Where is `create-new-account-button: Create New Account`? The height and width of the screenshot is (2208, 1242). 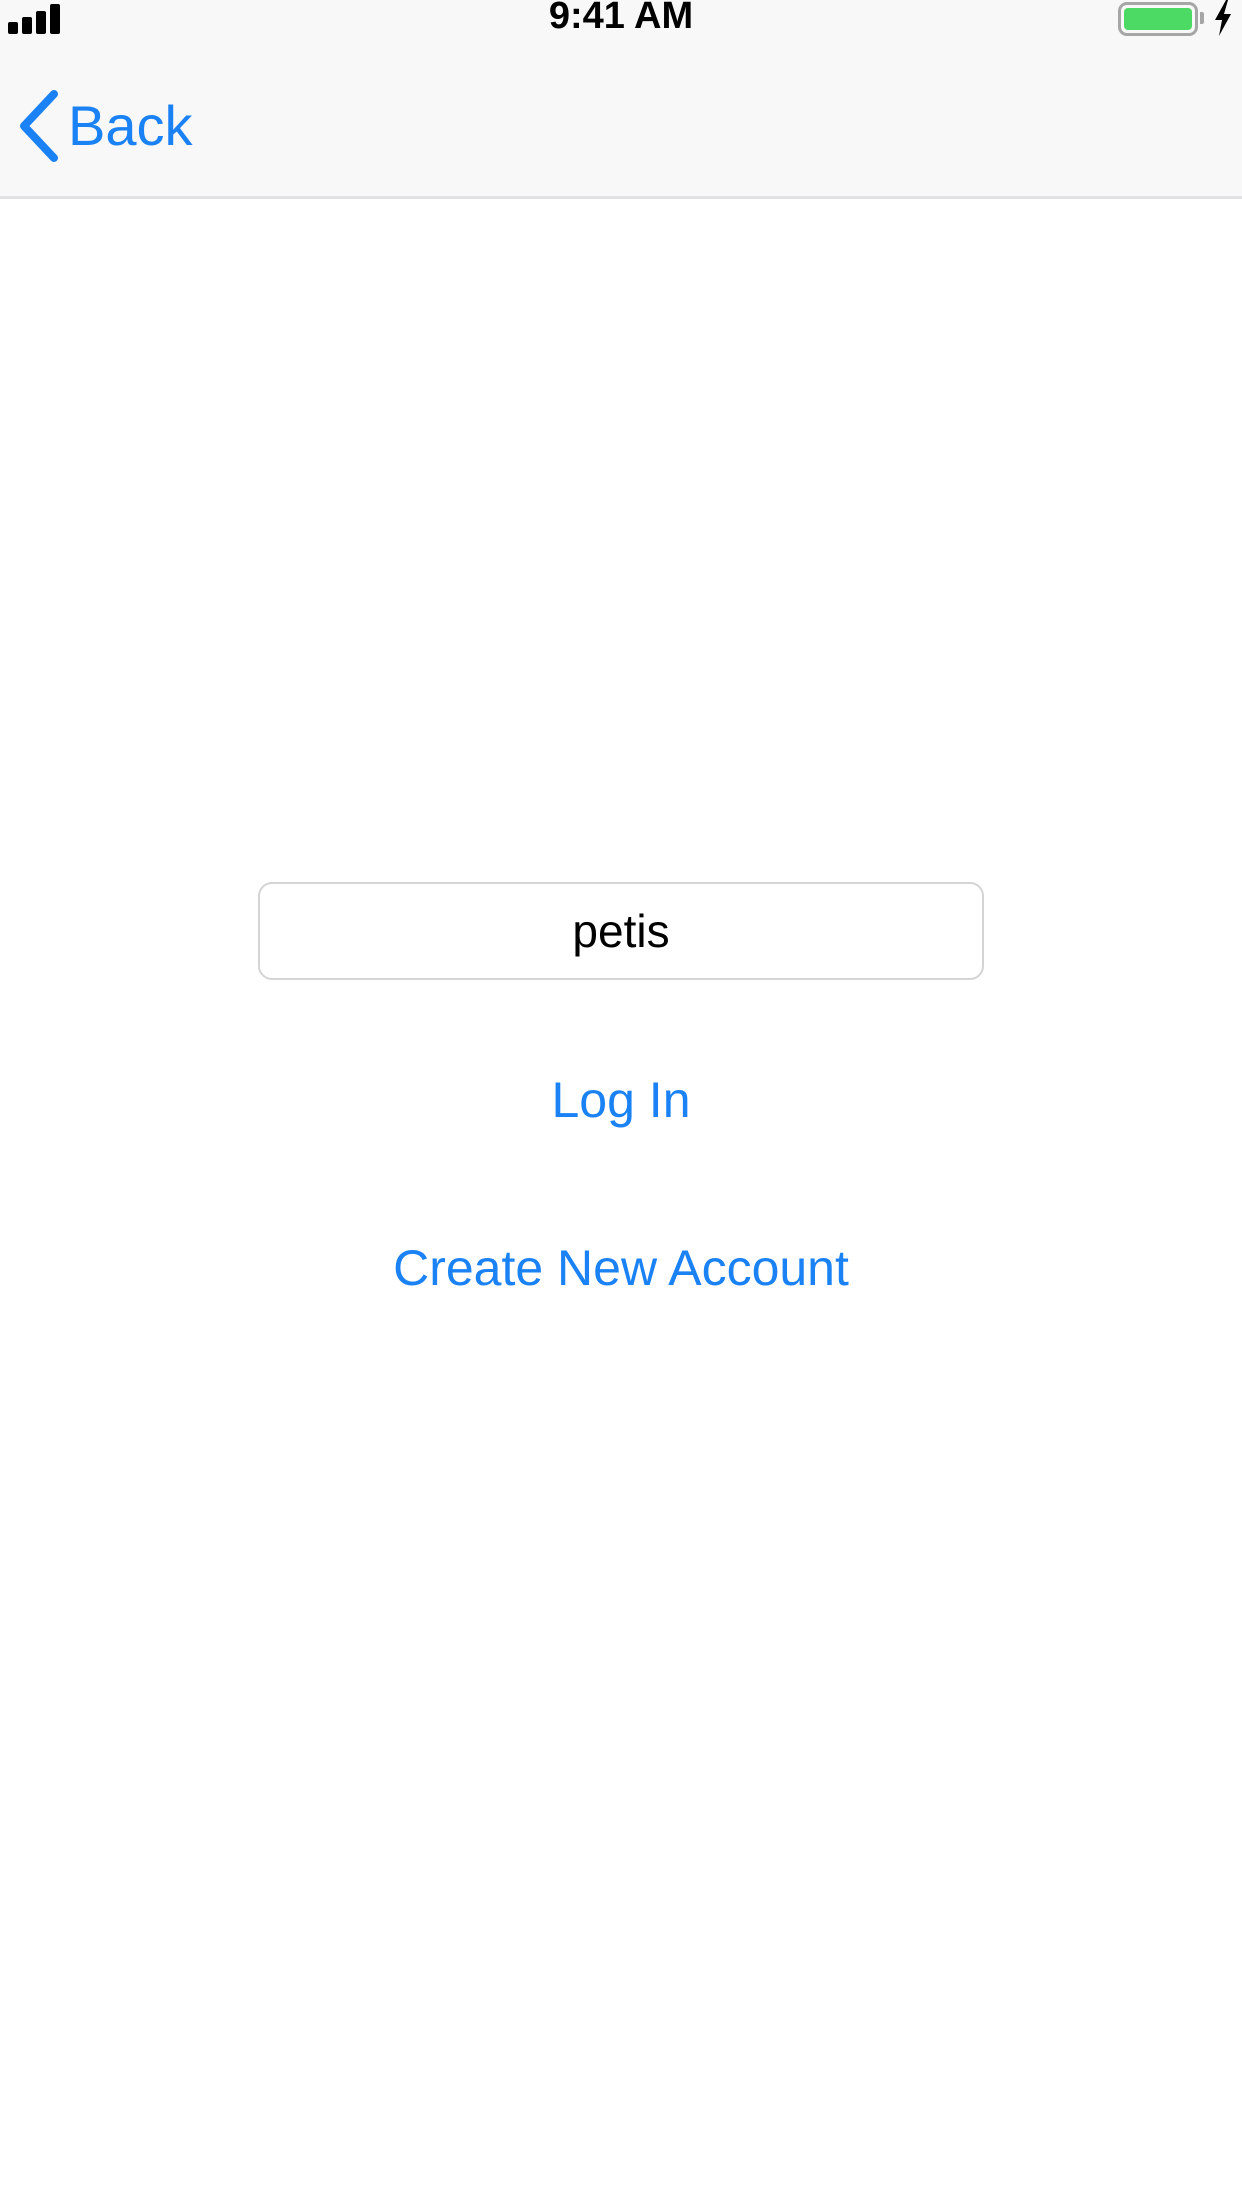 create-new-account-button: Create New Account is located at coordinates (621, 1268).